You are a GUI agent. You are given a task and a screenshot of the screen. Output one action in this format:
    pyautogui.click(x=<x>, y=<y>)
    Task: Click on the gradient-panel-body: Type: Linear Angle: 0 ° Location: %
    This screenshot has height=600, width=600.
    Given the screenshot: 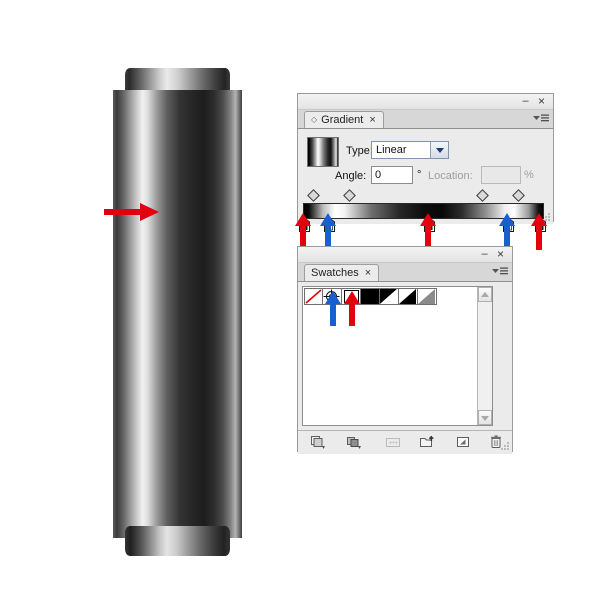 What is the action you would take?
    pyautogui.click(x=425, y=180)
    